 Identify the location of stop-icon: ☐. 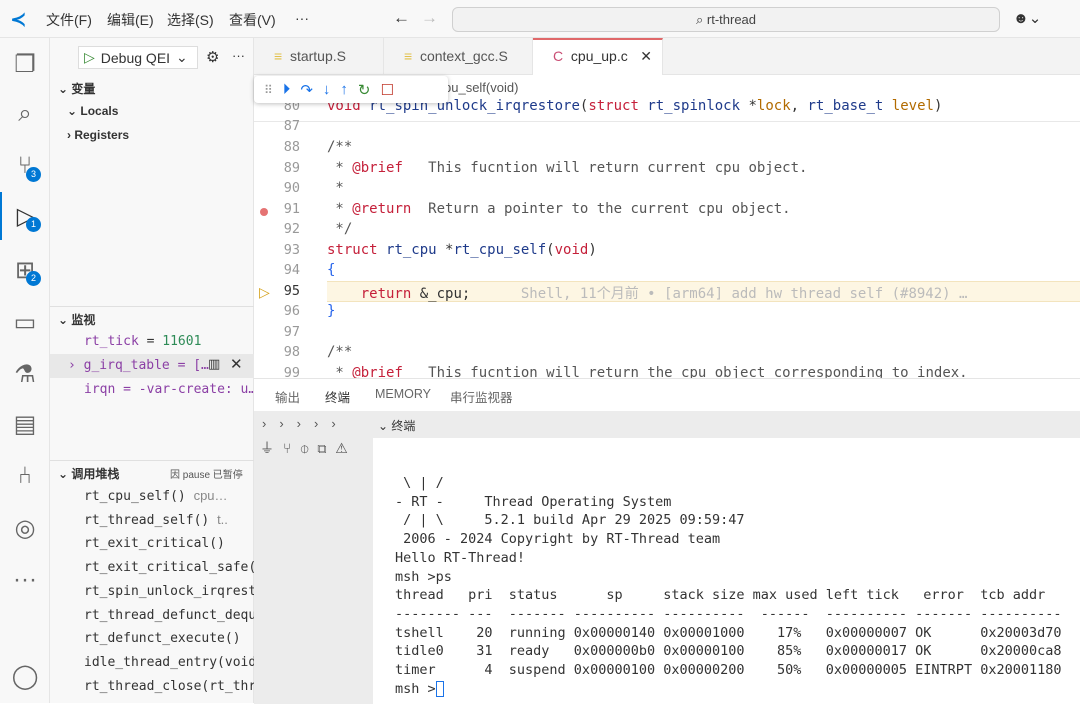
(386, 90).